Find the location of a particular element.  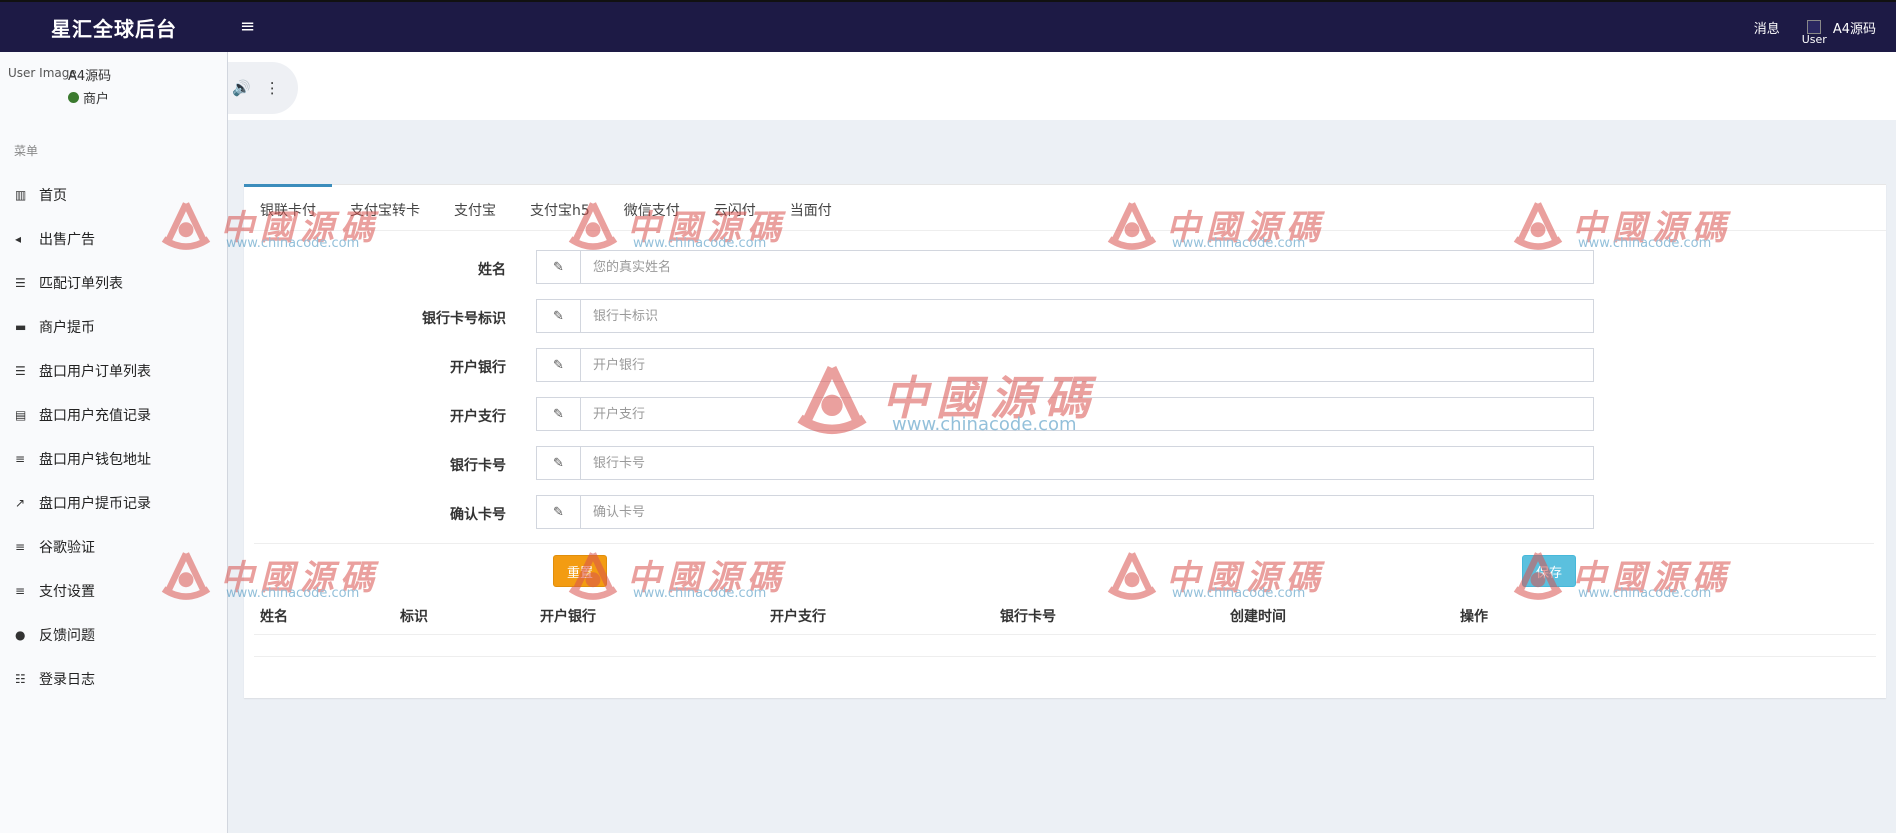

menu-header: 菜单 is located at coordinates (26, 151).